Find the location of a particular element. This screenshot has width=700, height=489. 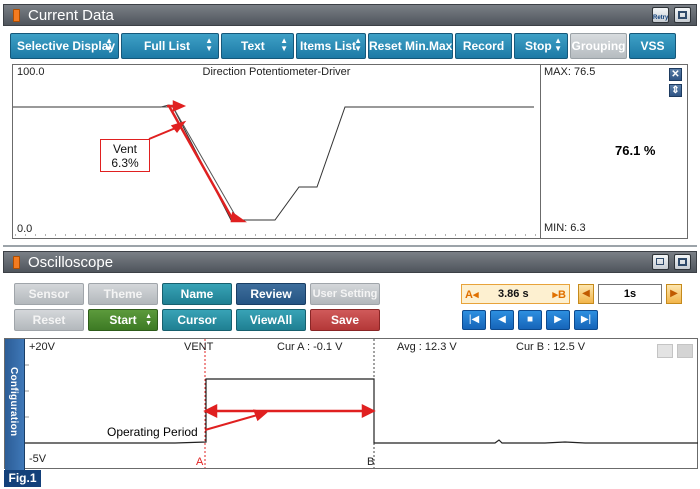

configuration-tab: Configuration is located at coordinates (15, 404).